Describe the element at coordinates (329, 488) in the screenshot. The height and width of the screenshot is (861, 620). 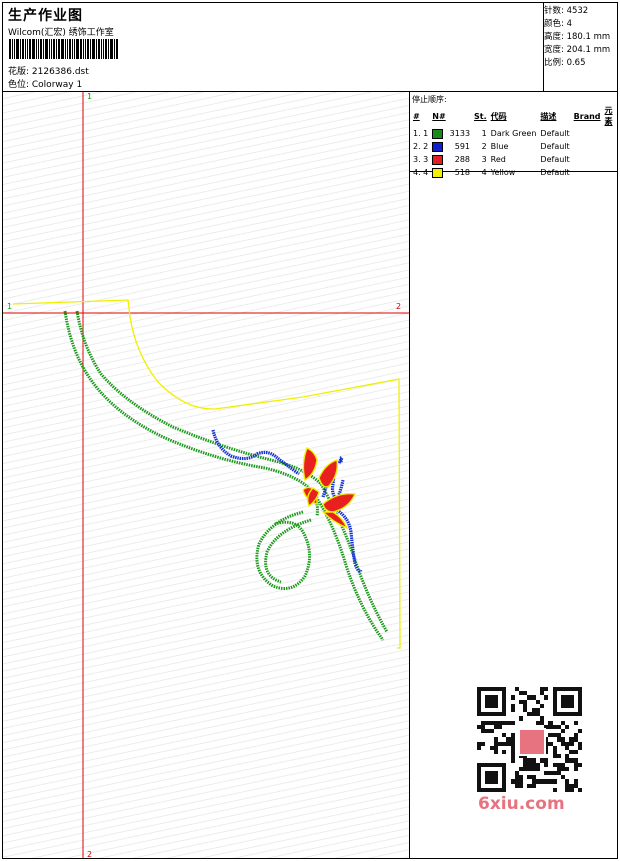
I see `red-flower` at that location.